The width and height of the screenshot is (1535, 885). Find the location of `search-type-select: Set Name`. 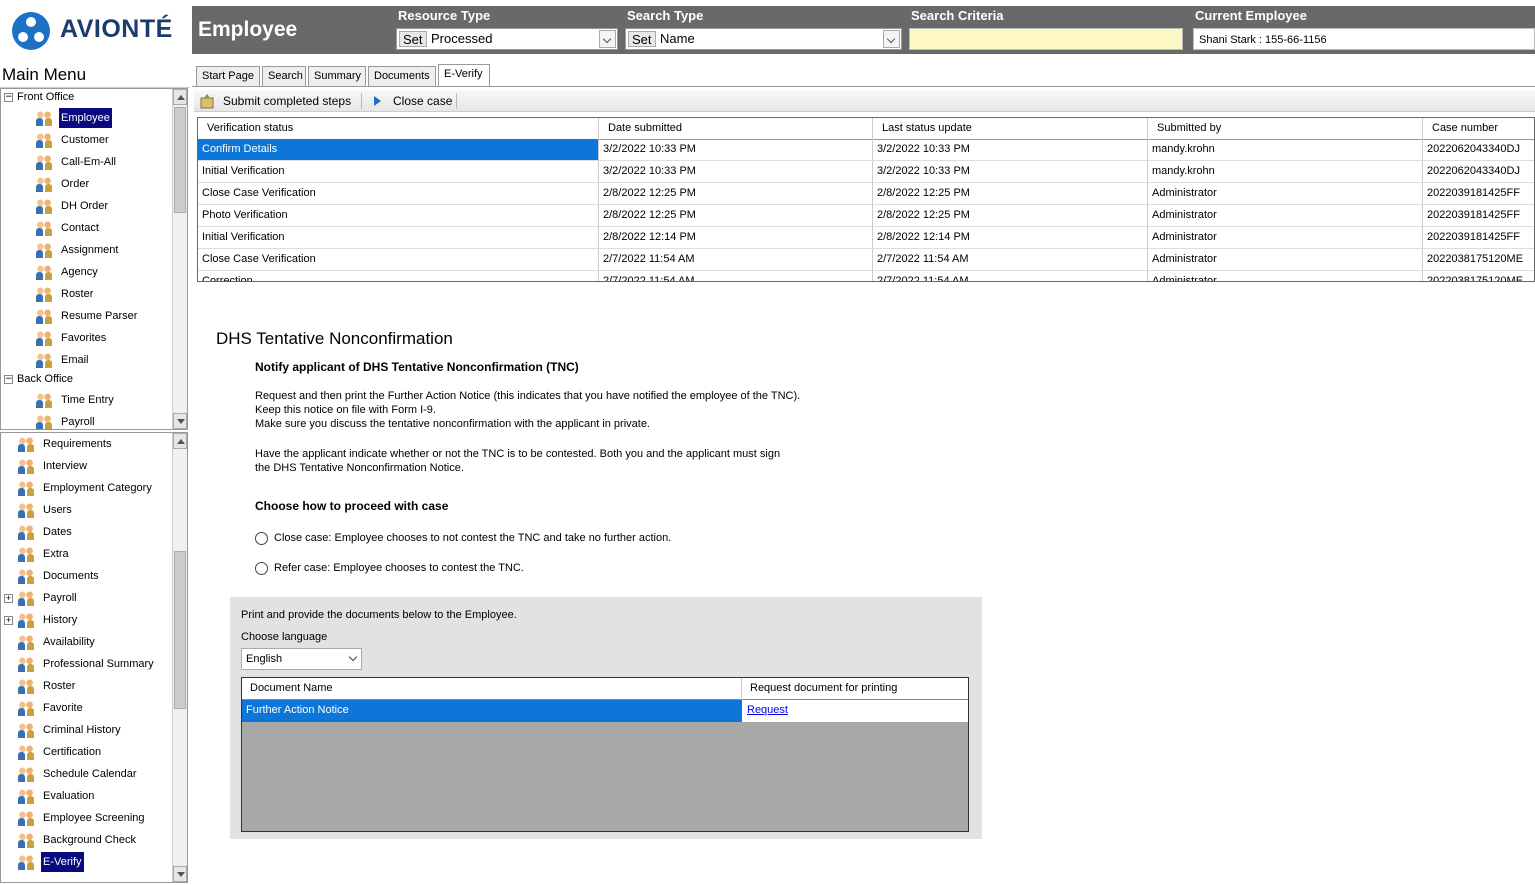

search-type-select: Set Name is located at coordinates (763, 39).